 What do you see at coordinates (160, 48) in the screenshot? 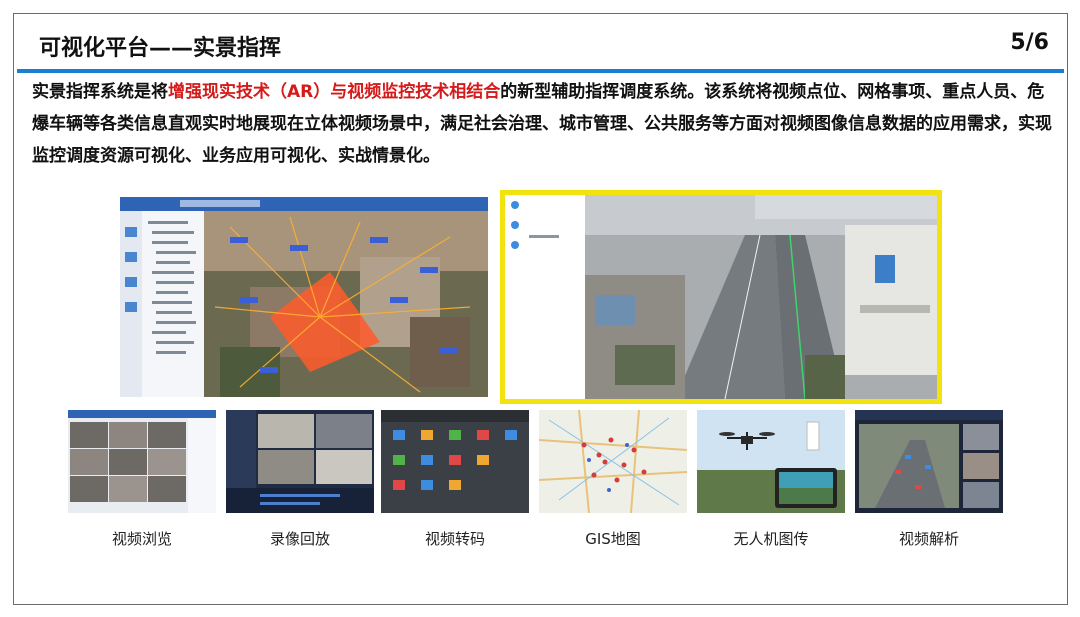
I see `page-title: 可视化平台——实景指挥` at bounding box center [160, 48].